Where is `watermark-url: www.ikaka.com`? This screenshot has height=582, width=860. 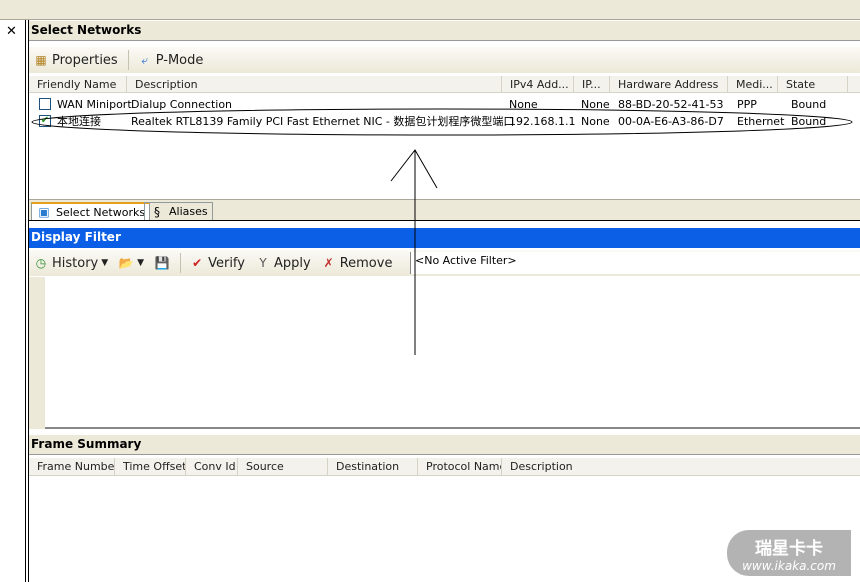 watermark-url: www.ikaka.com is located at coordinates (789, 566).